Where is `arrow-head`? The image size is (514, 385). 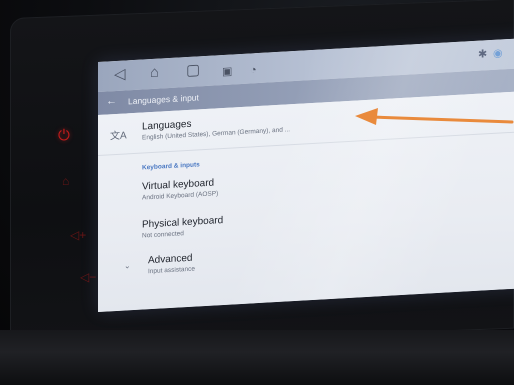 arrow-head is located at coordinates (366, 116).